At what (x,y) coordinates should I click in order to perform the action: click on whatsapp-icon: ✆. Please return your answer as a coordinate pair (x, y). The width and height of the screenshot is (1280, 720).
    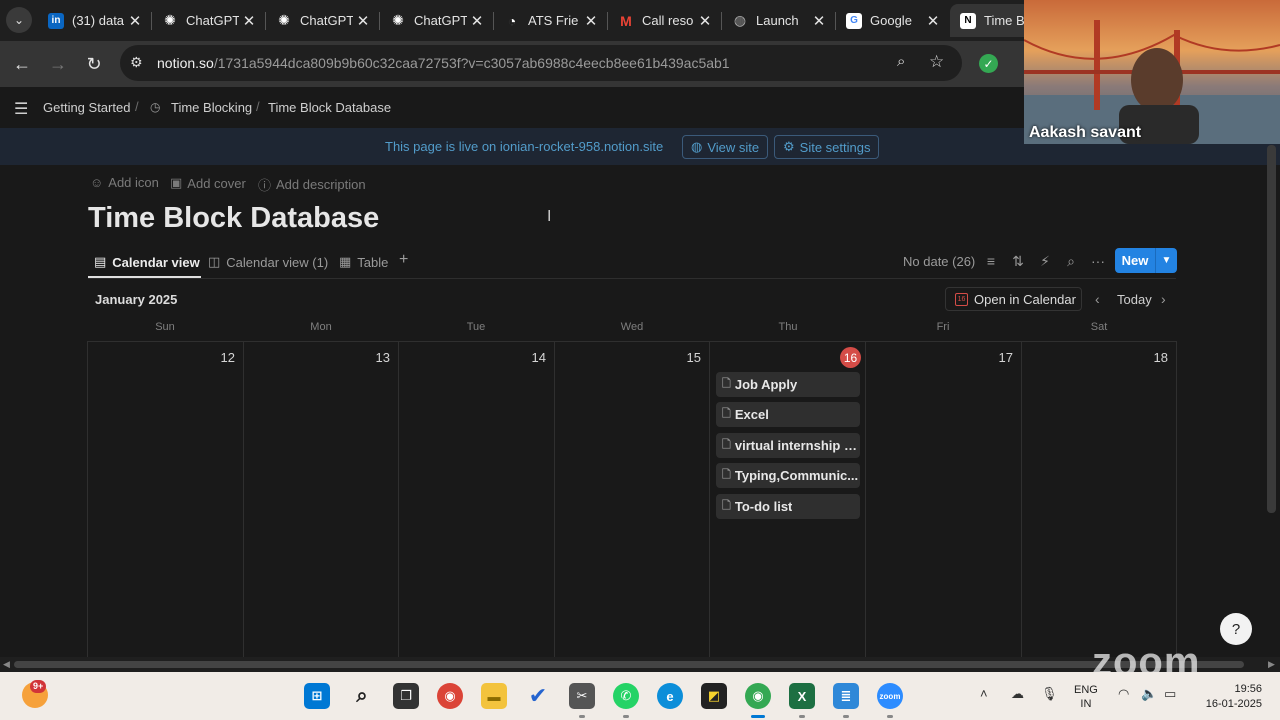
    Looking at the image, I should click on (626, 696).